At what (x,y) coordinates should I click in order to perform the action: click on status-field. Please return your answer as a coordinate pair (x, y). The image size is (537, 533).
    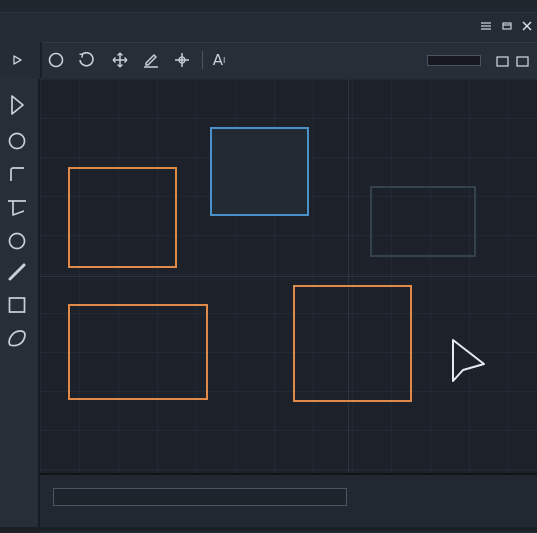
    Looking at the image, I should click on (200, 497).